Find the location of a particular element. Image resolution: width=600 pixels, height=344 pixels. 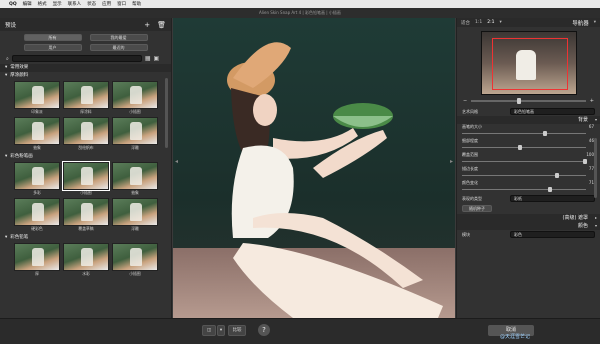

zoom-slider-knob is located at coordinates (519, 101).